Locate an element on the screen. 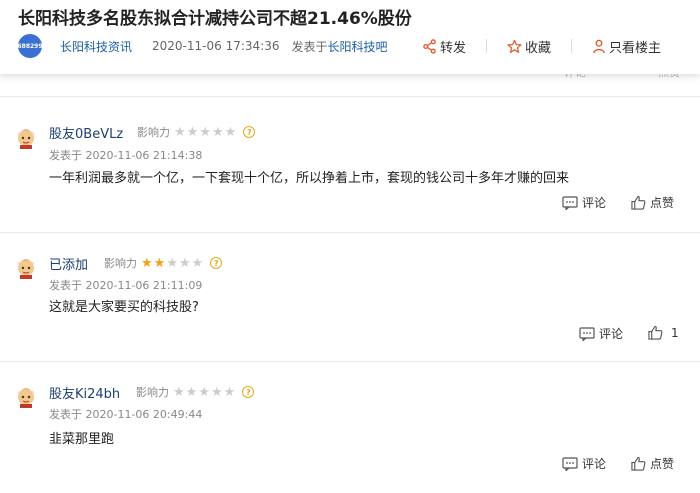  username: 已添加 is located at coordinates (68, 263).